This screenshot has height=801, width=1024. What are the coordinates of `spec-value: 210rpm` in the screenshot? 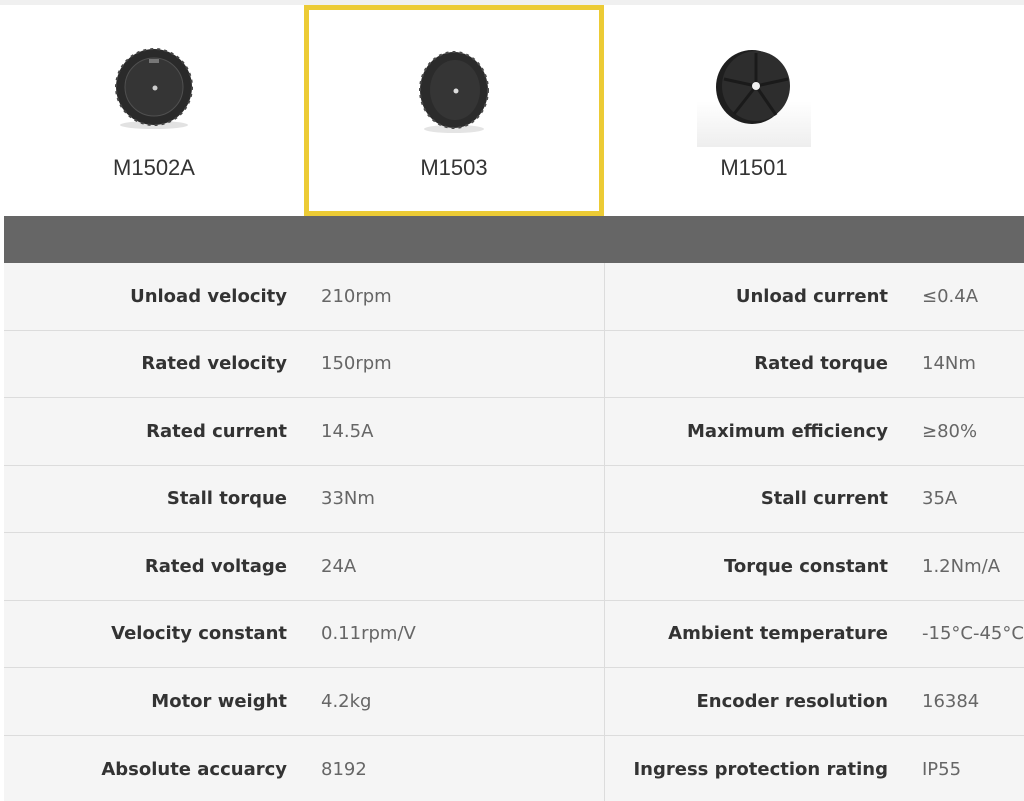 It's located at (356, 296).